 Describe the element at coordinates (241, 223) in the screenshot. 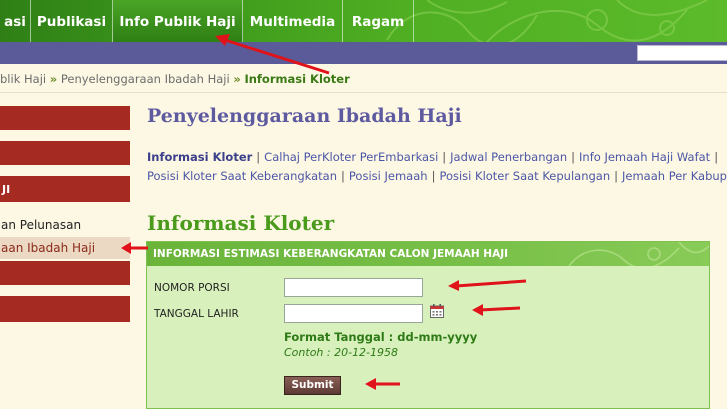

I see `section-heading: Informasi Kloter` at that location.